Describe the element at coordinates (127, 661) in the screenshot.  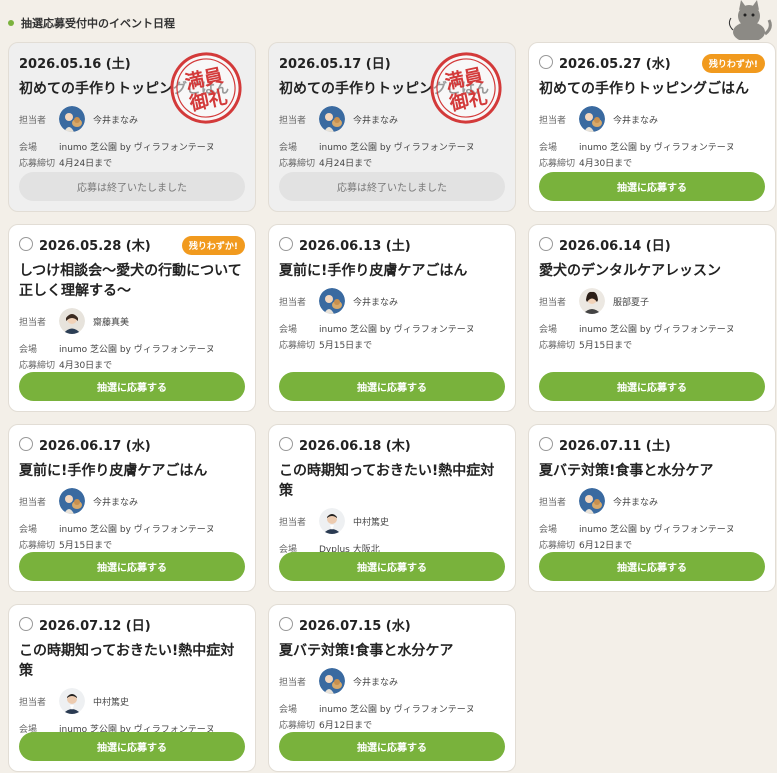
I see `event-title: この時期知っておきたい!熱中症対策` at that location.